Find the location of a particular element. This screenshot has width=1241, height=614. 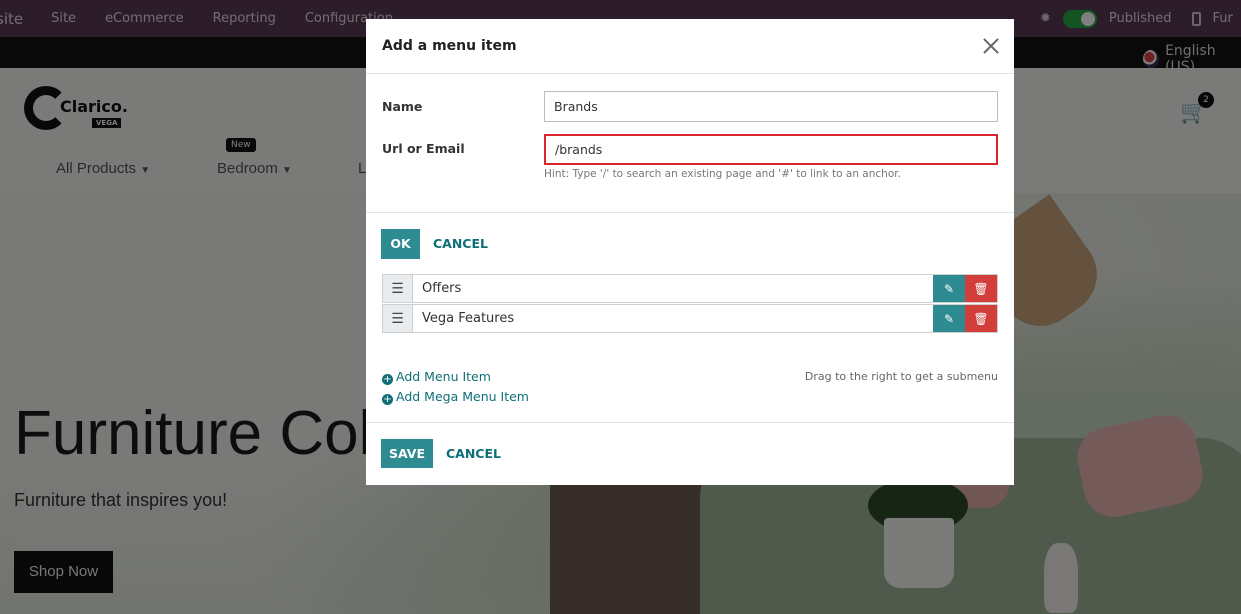

url-label: Url or Email is located at coordinates (423, 148).